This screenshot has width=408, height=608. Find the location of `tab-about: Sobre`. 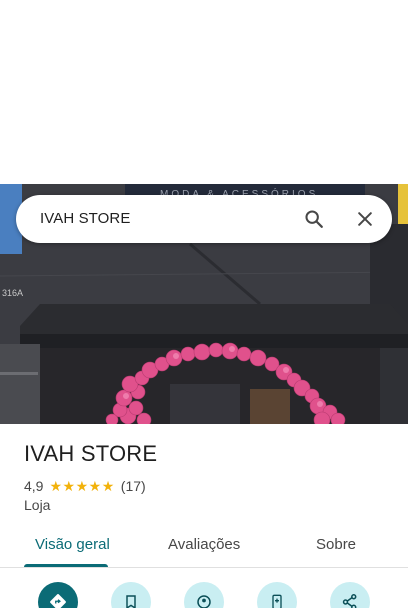

tab-about: Sobre is located at coordinates (336, 546).